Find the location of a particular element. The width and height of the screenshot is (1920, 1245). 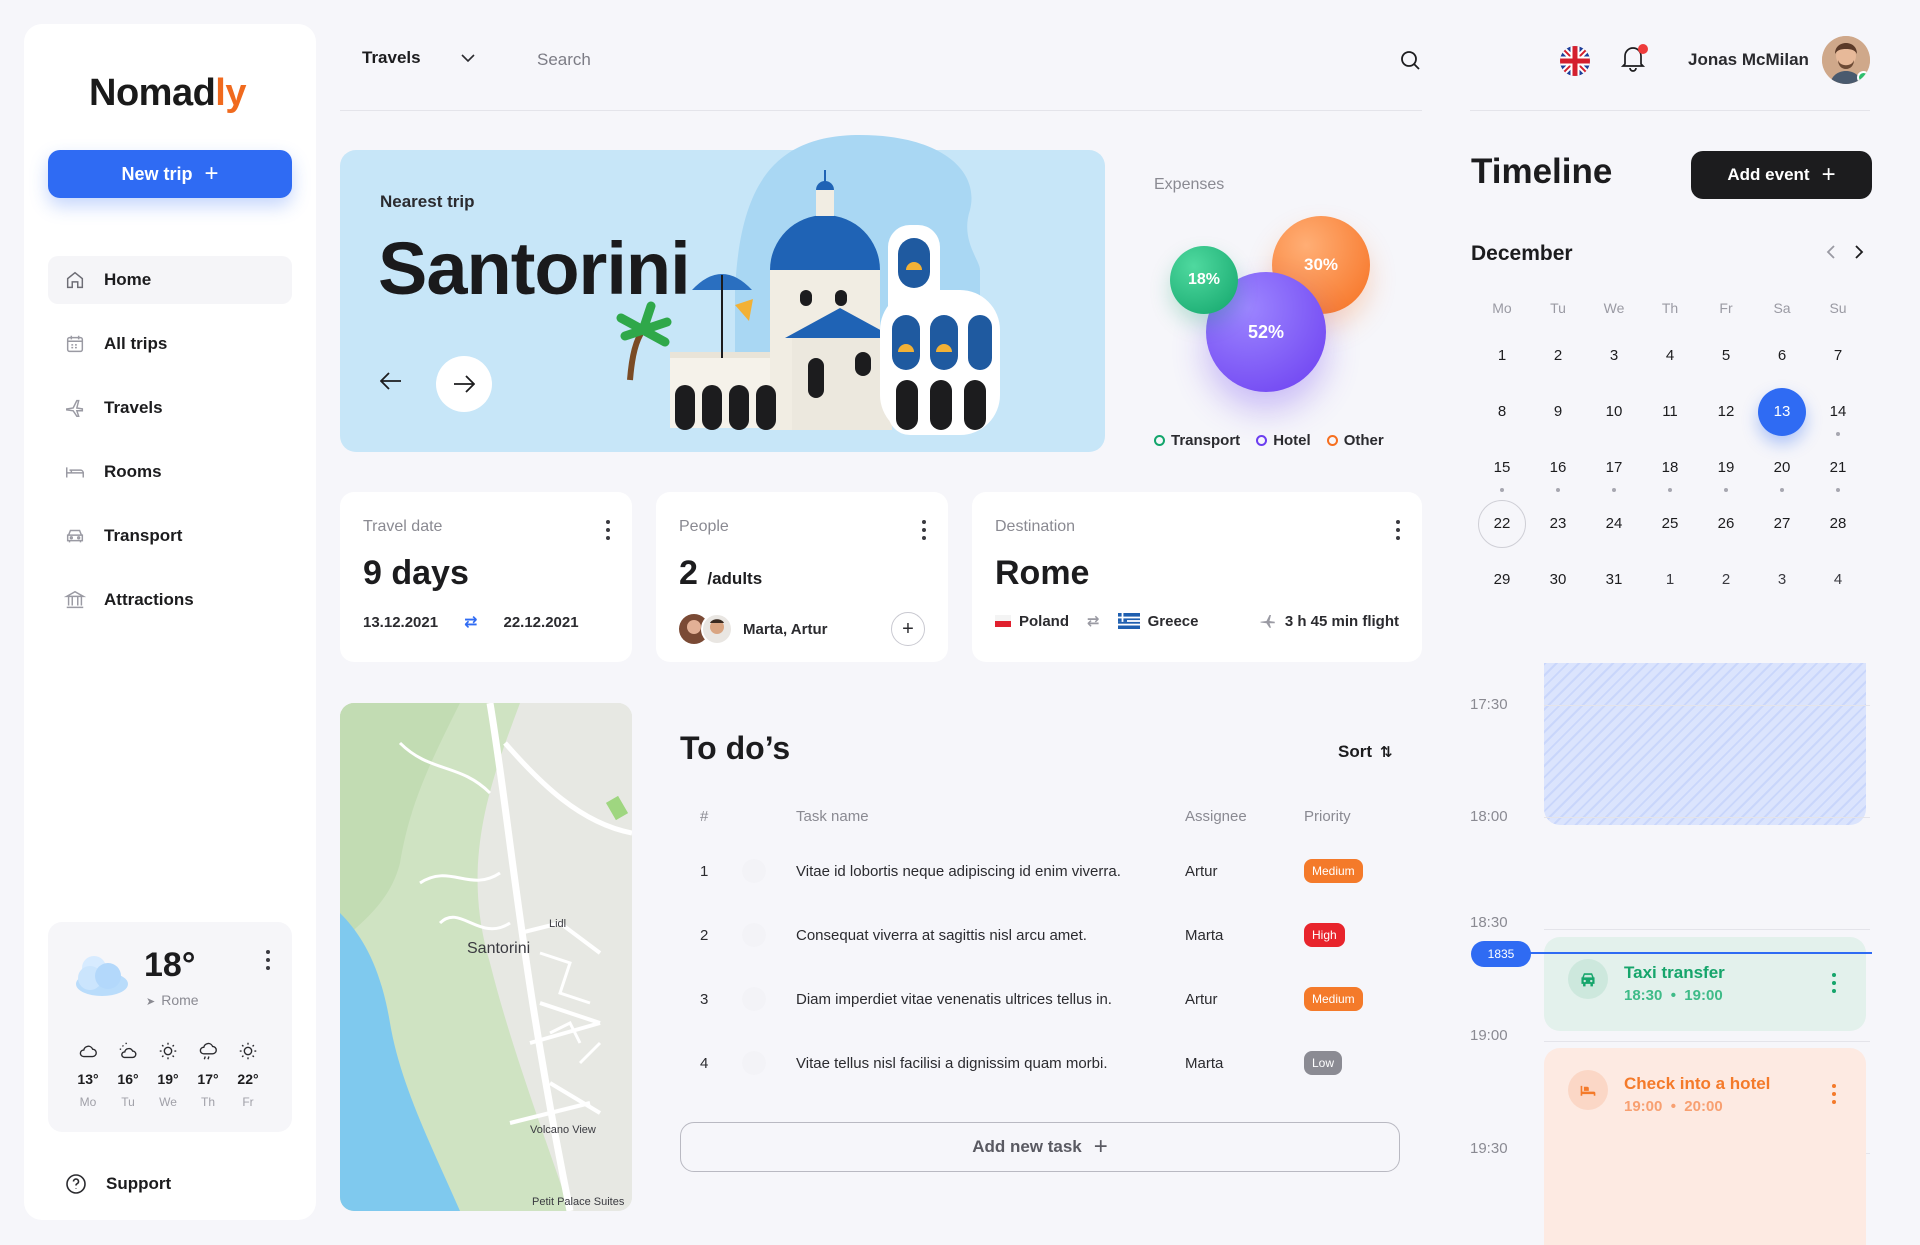

calendar-day: 31 is located at coordinates (1614, 580).